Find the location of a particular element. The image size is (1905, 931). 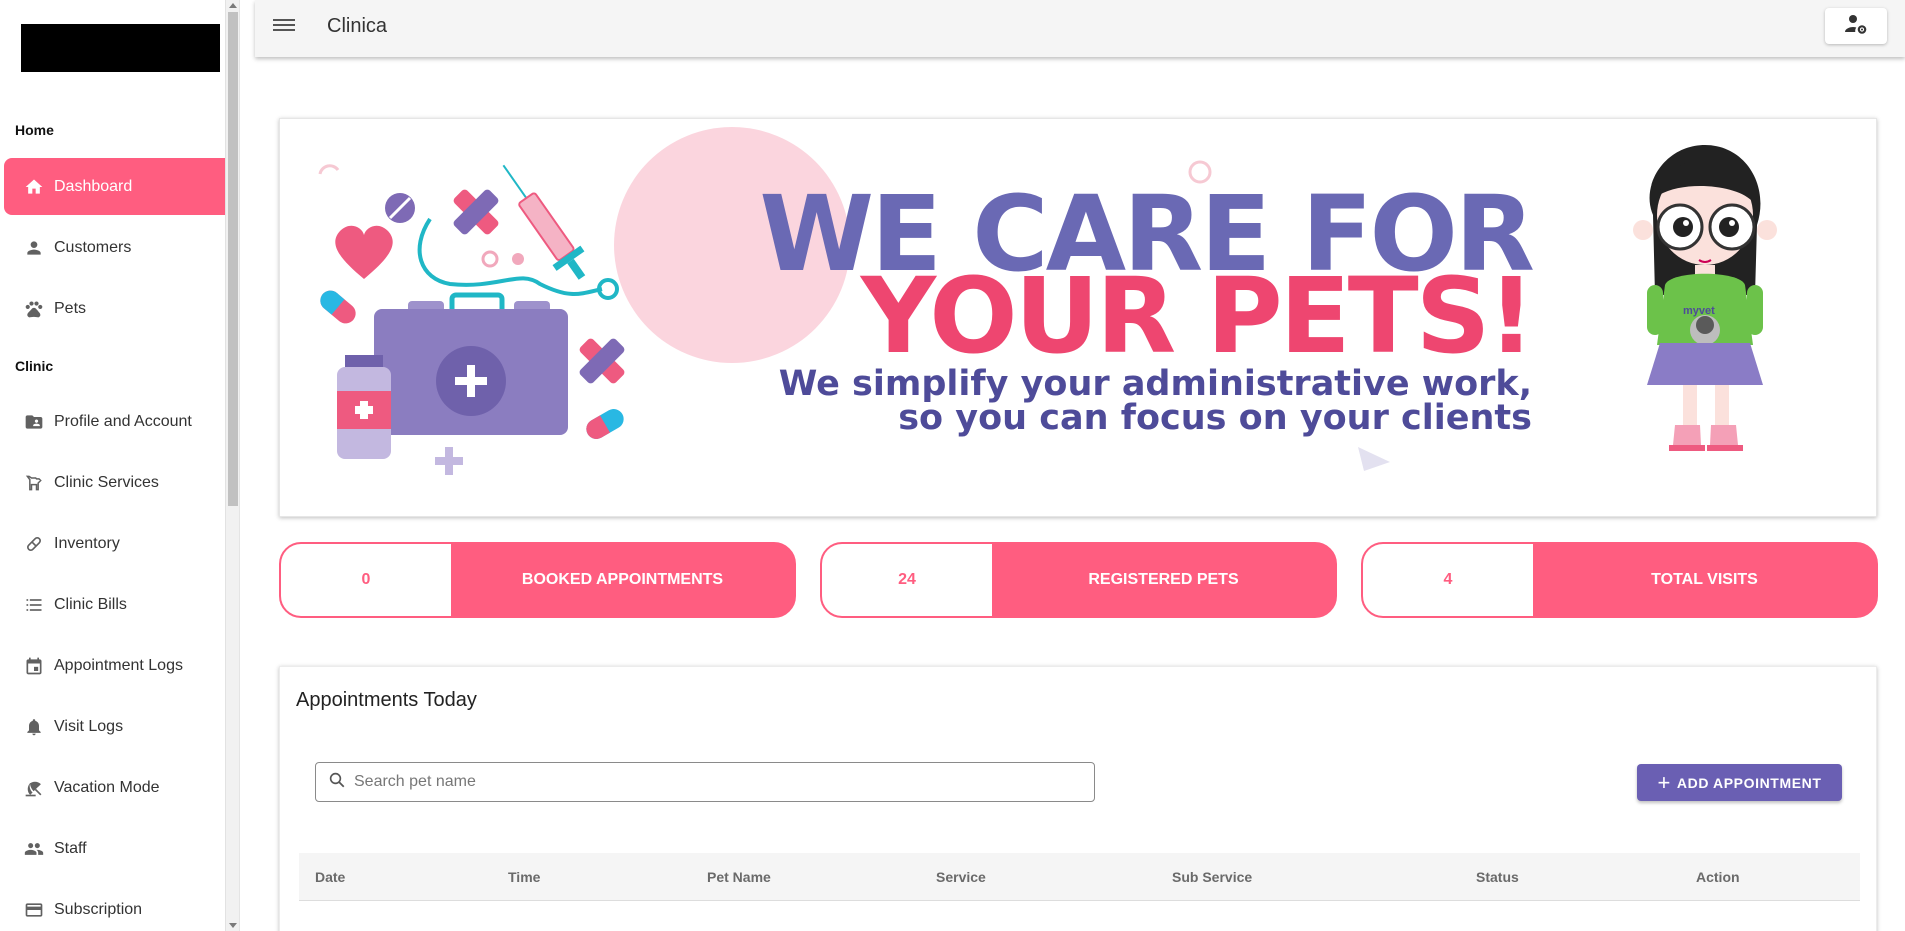

column-header-time: Time is located at coordinates (524, 877).